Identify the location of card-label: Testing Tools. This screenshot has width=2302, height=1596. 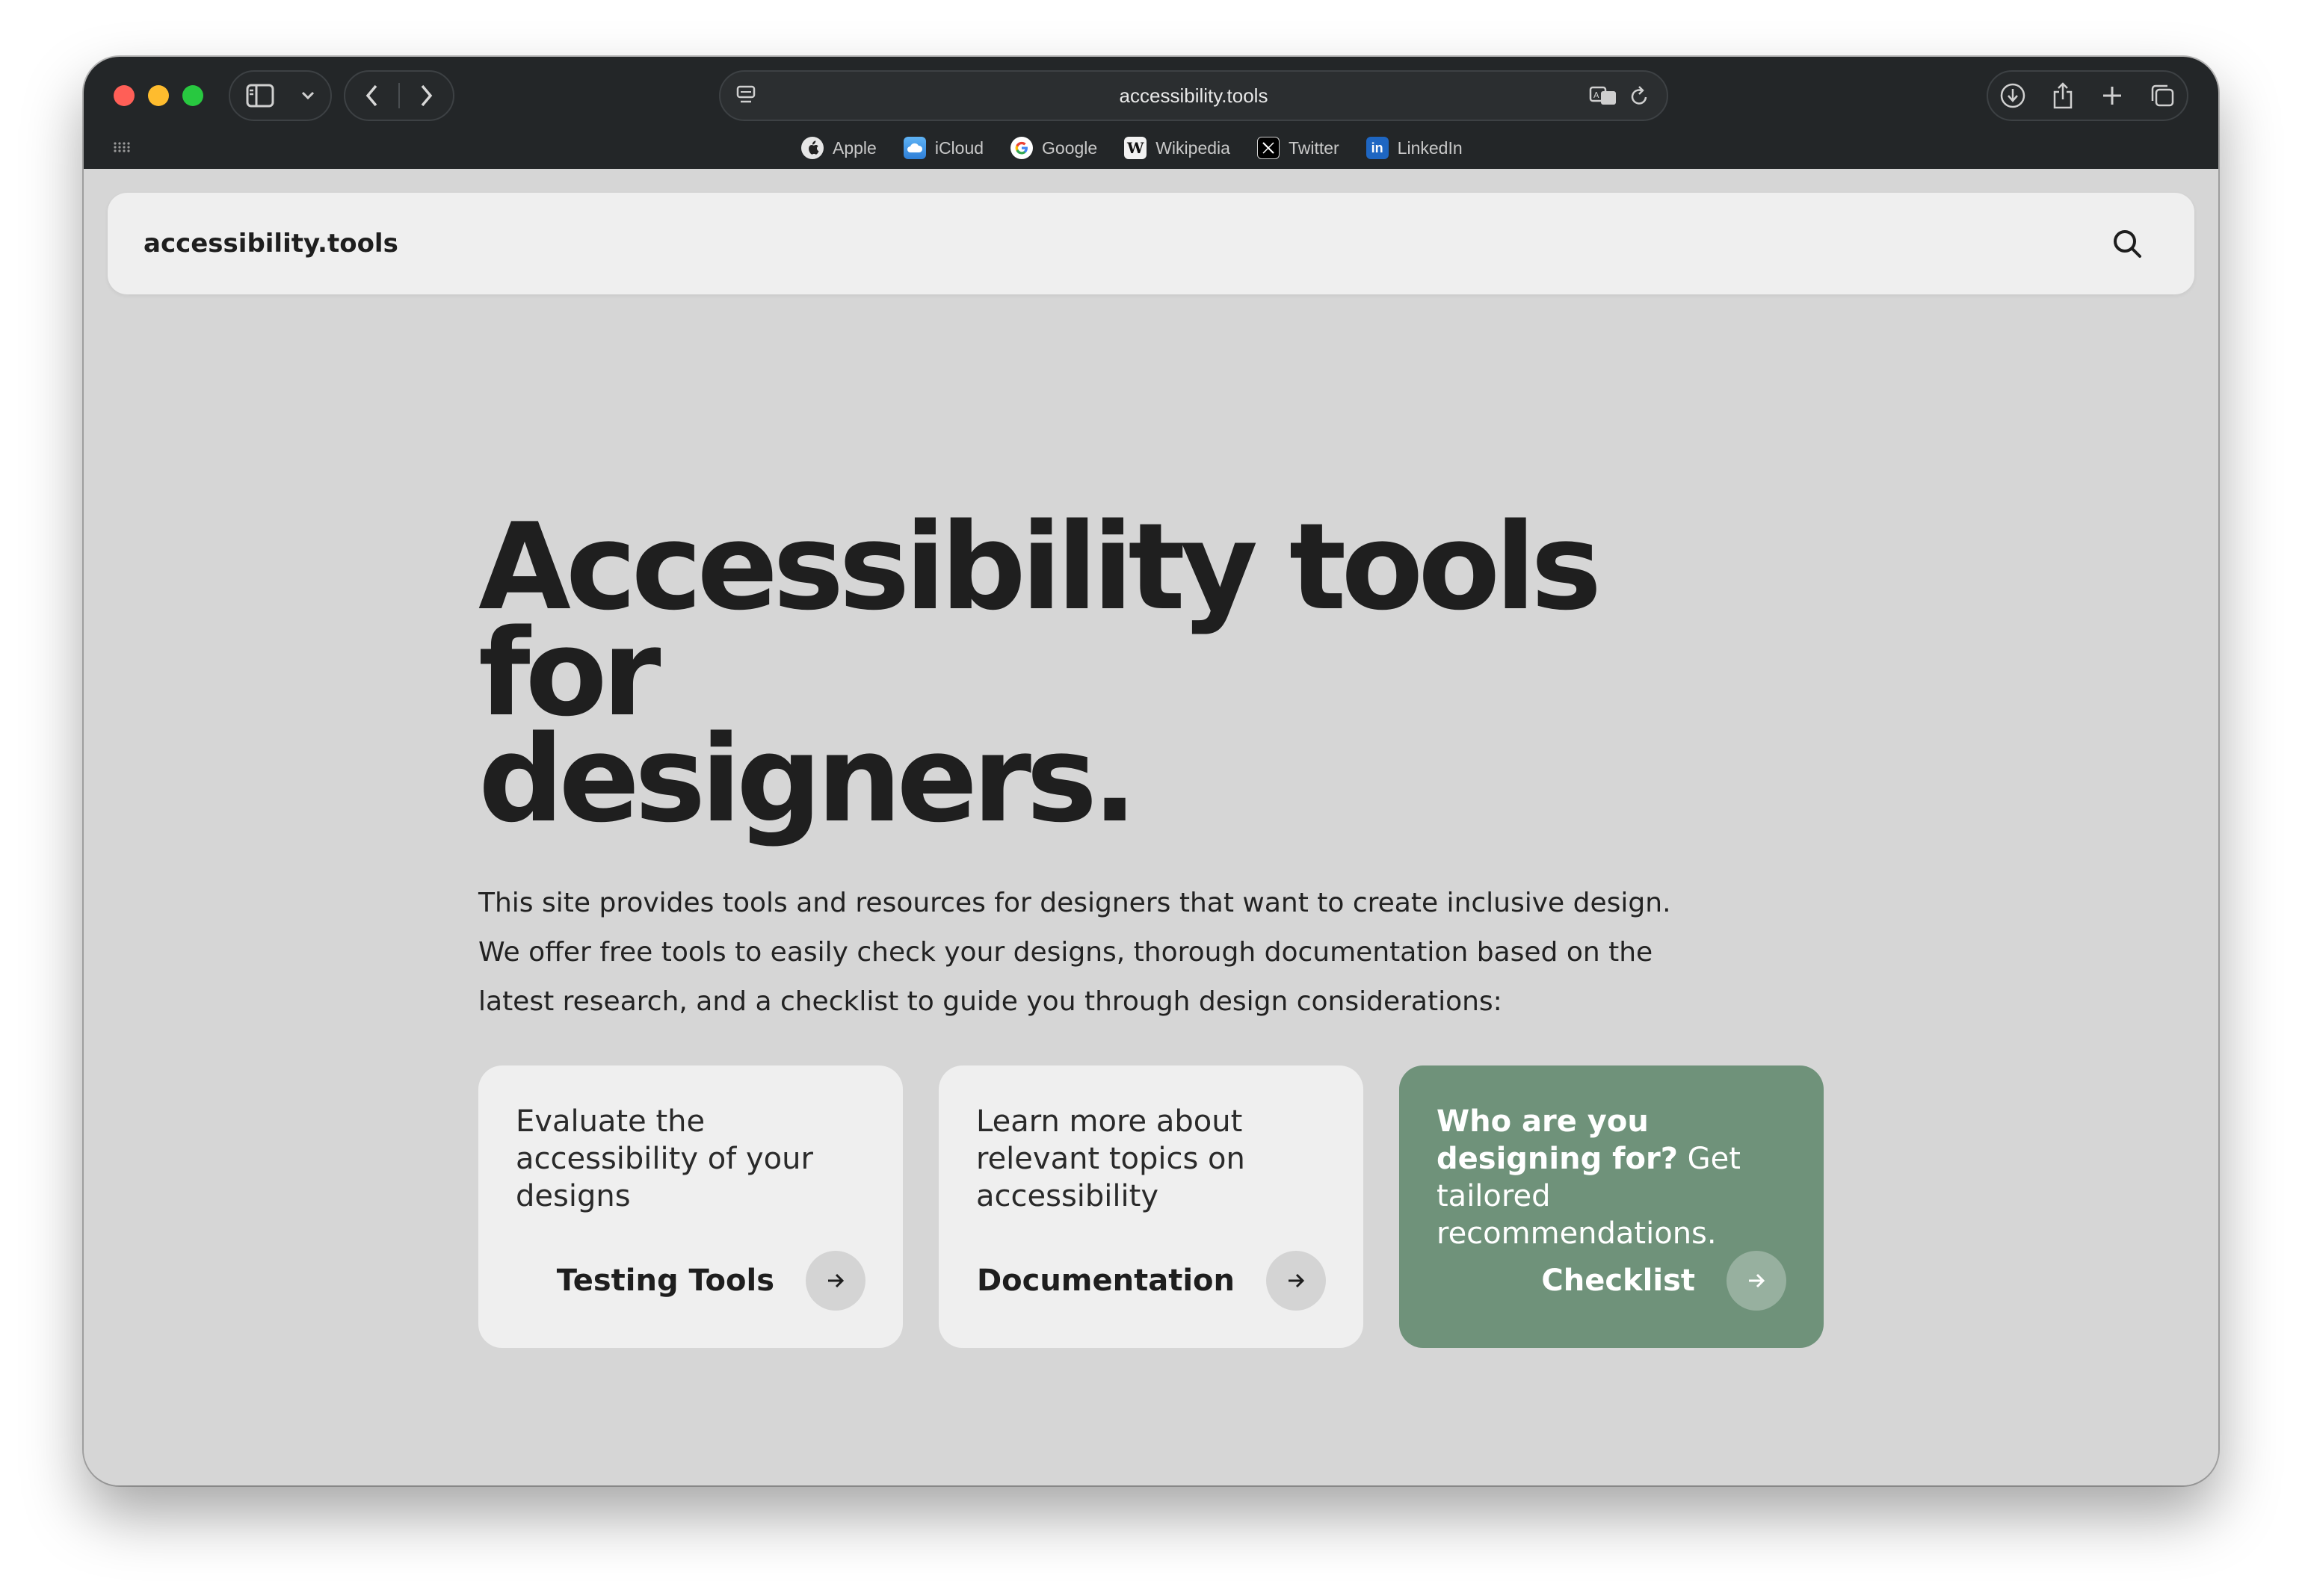
(665, 1281).